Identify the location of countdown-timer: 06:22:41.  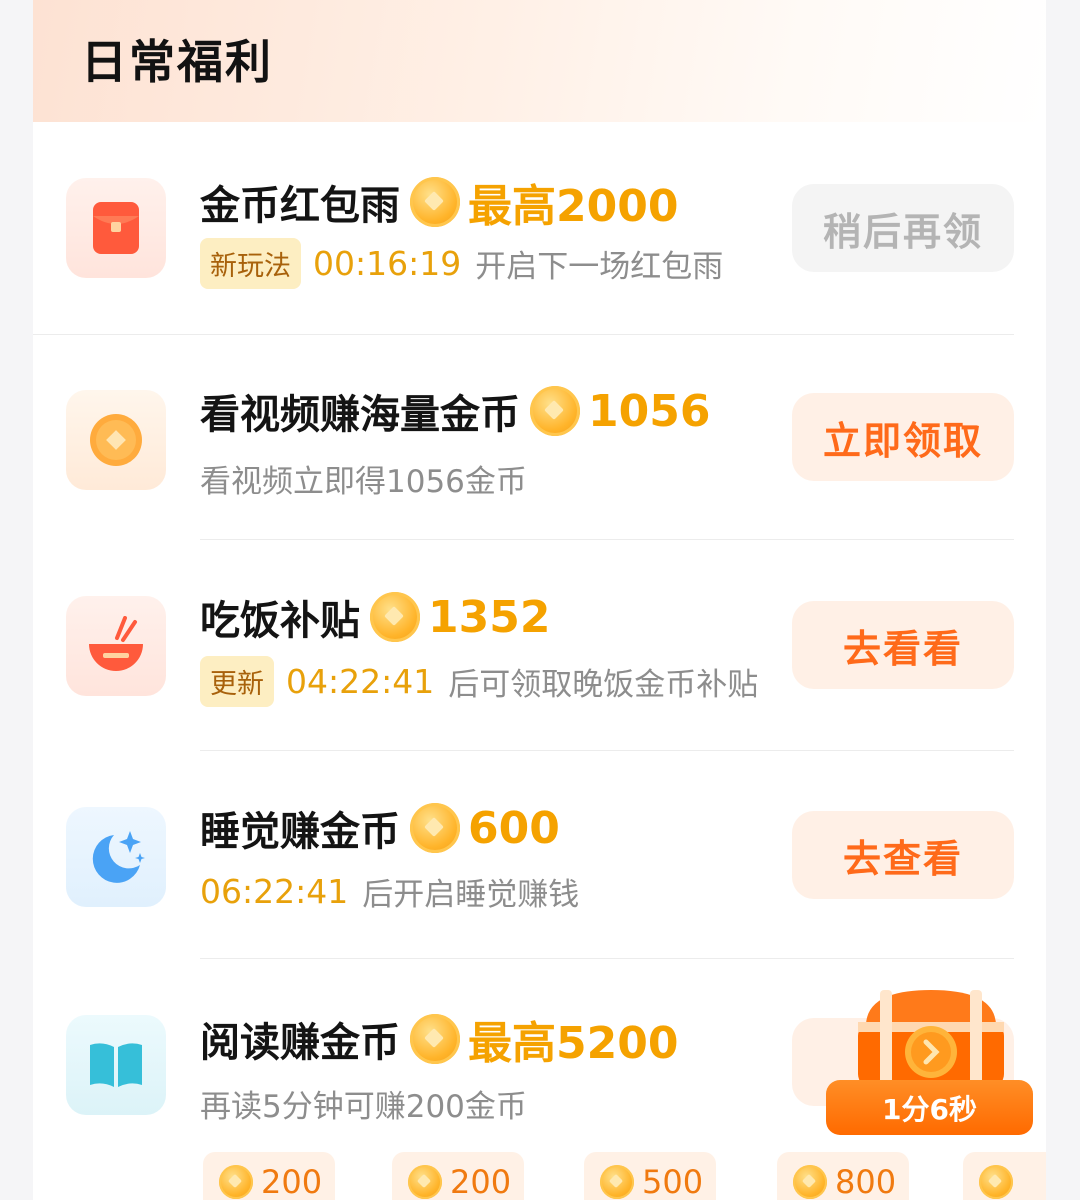
(274, 891).